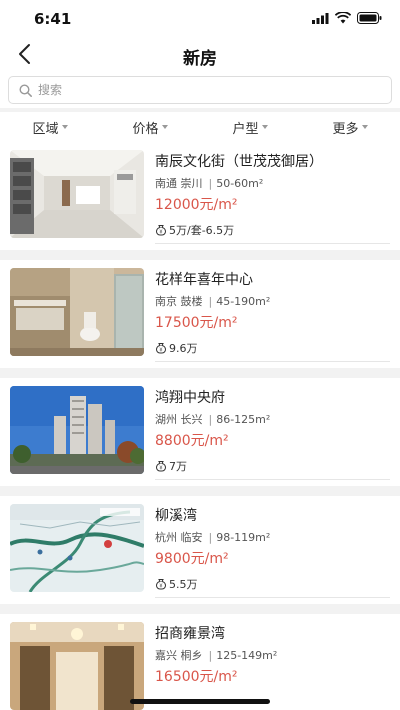 This screenshot has height=710, width=400. What do you see at coordinates (247, 655) in the screenshot?
I see `listing-area: 125-149m²` at bounding box center [247, 655].